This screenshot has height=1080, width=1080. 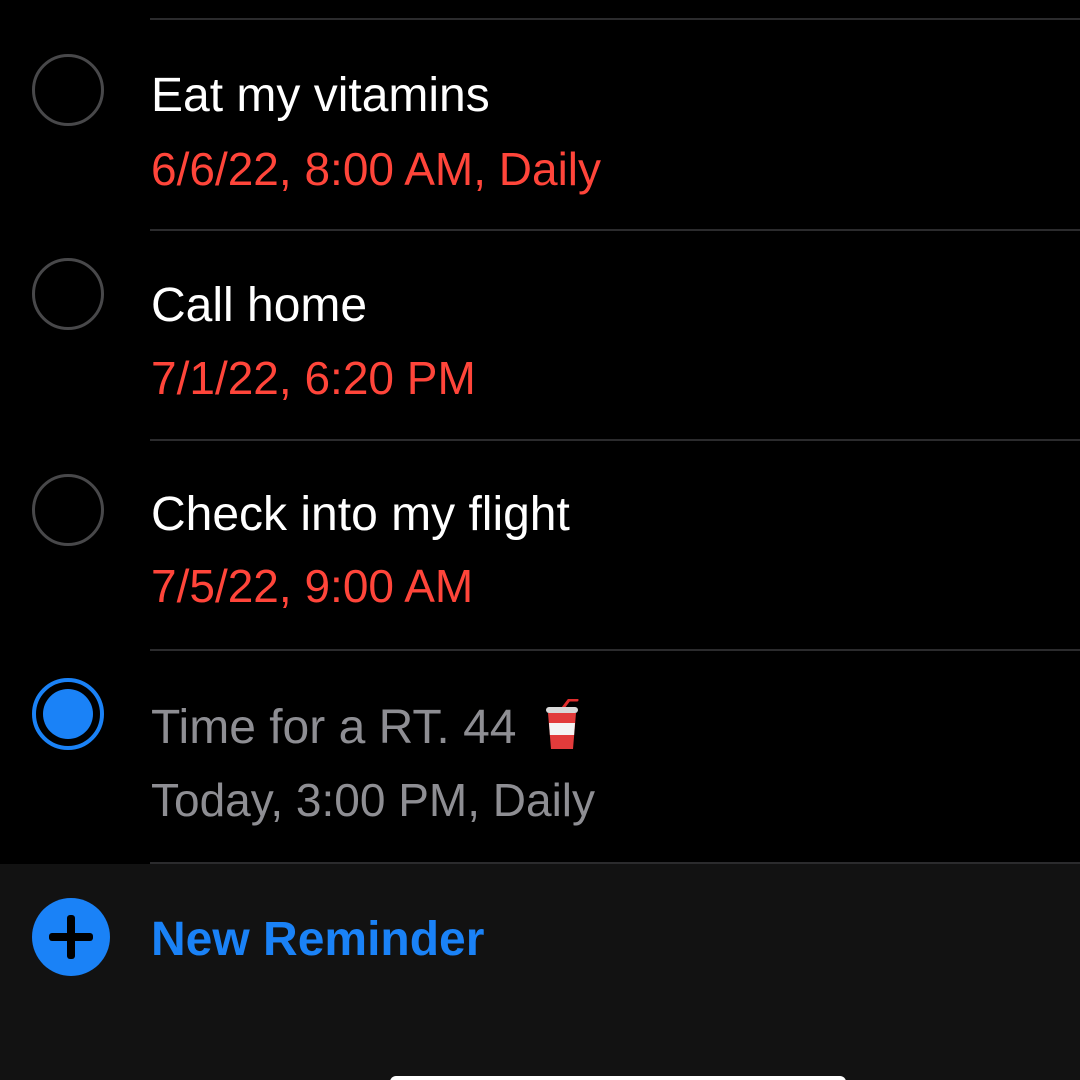 I want to click on reminder-due-date: 6/6/22, 8:00 AM, Daily, so click(x=376, y=169).